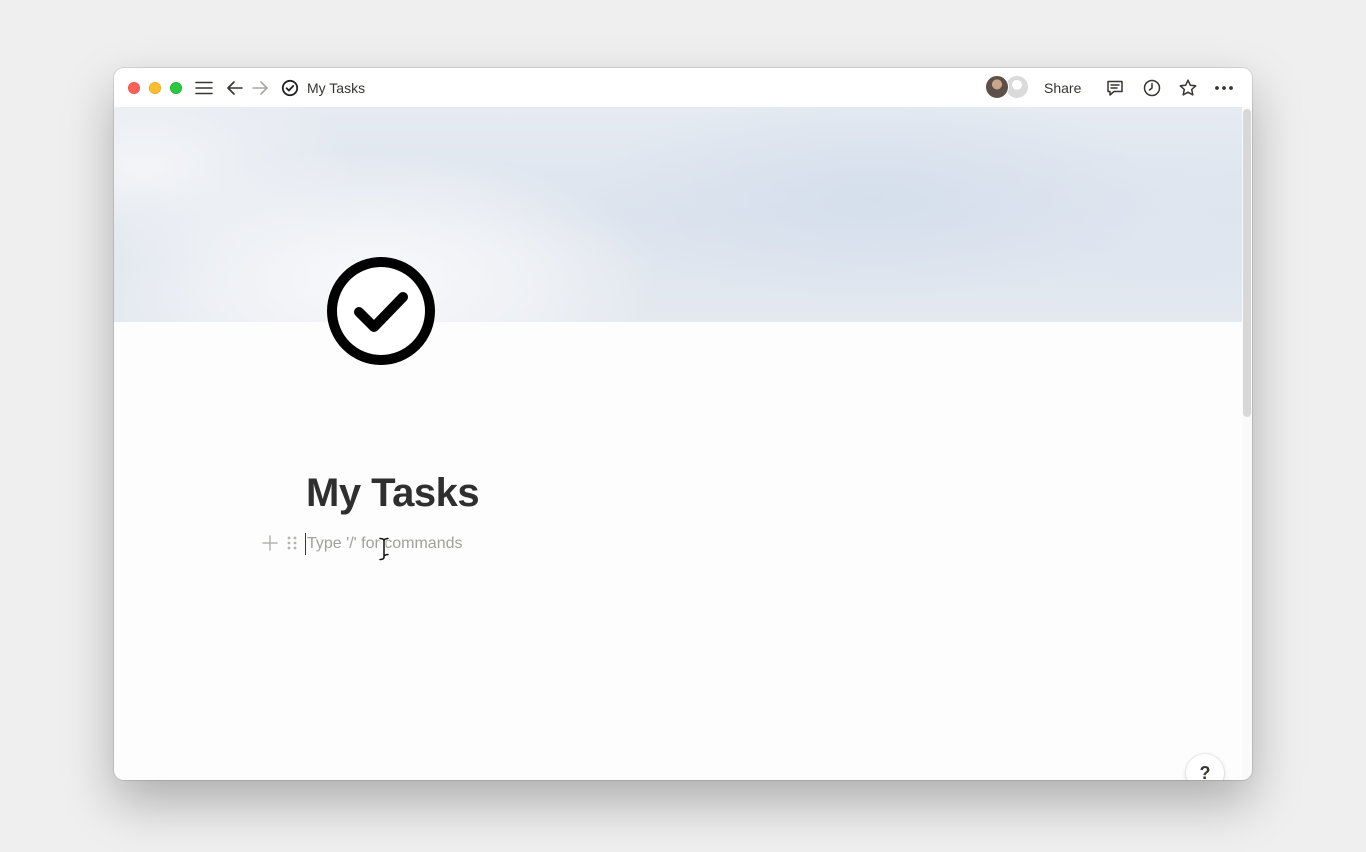 This screenshot has width=1366, height=852. Describe the element at coordinates (260, 88) in the screenshot. I see `arrow-right-icon` at that location.